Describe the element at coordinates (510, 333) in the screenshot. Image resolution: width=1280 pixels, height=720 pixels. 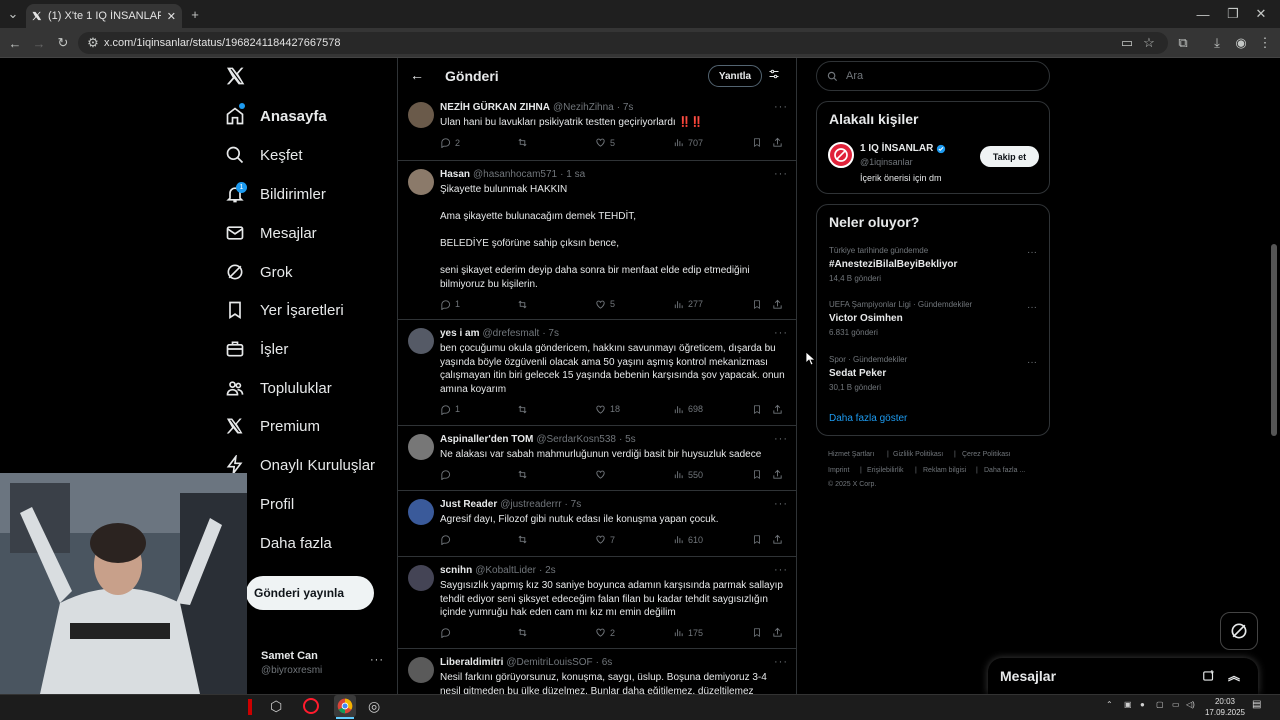
I see `author-handle: @drefesmalt` at that location.